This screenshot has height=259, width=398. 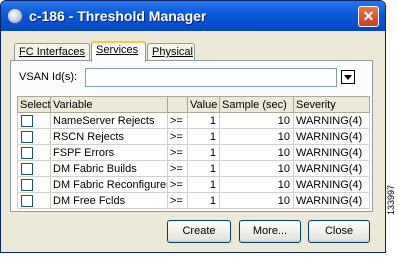 What do you see at coordinates (391, 199) in the screenshot?
I see `figure-id: 133997` at bounding box center [391, 199].